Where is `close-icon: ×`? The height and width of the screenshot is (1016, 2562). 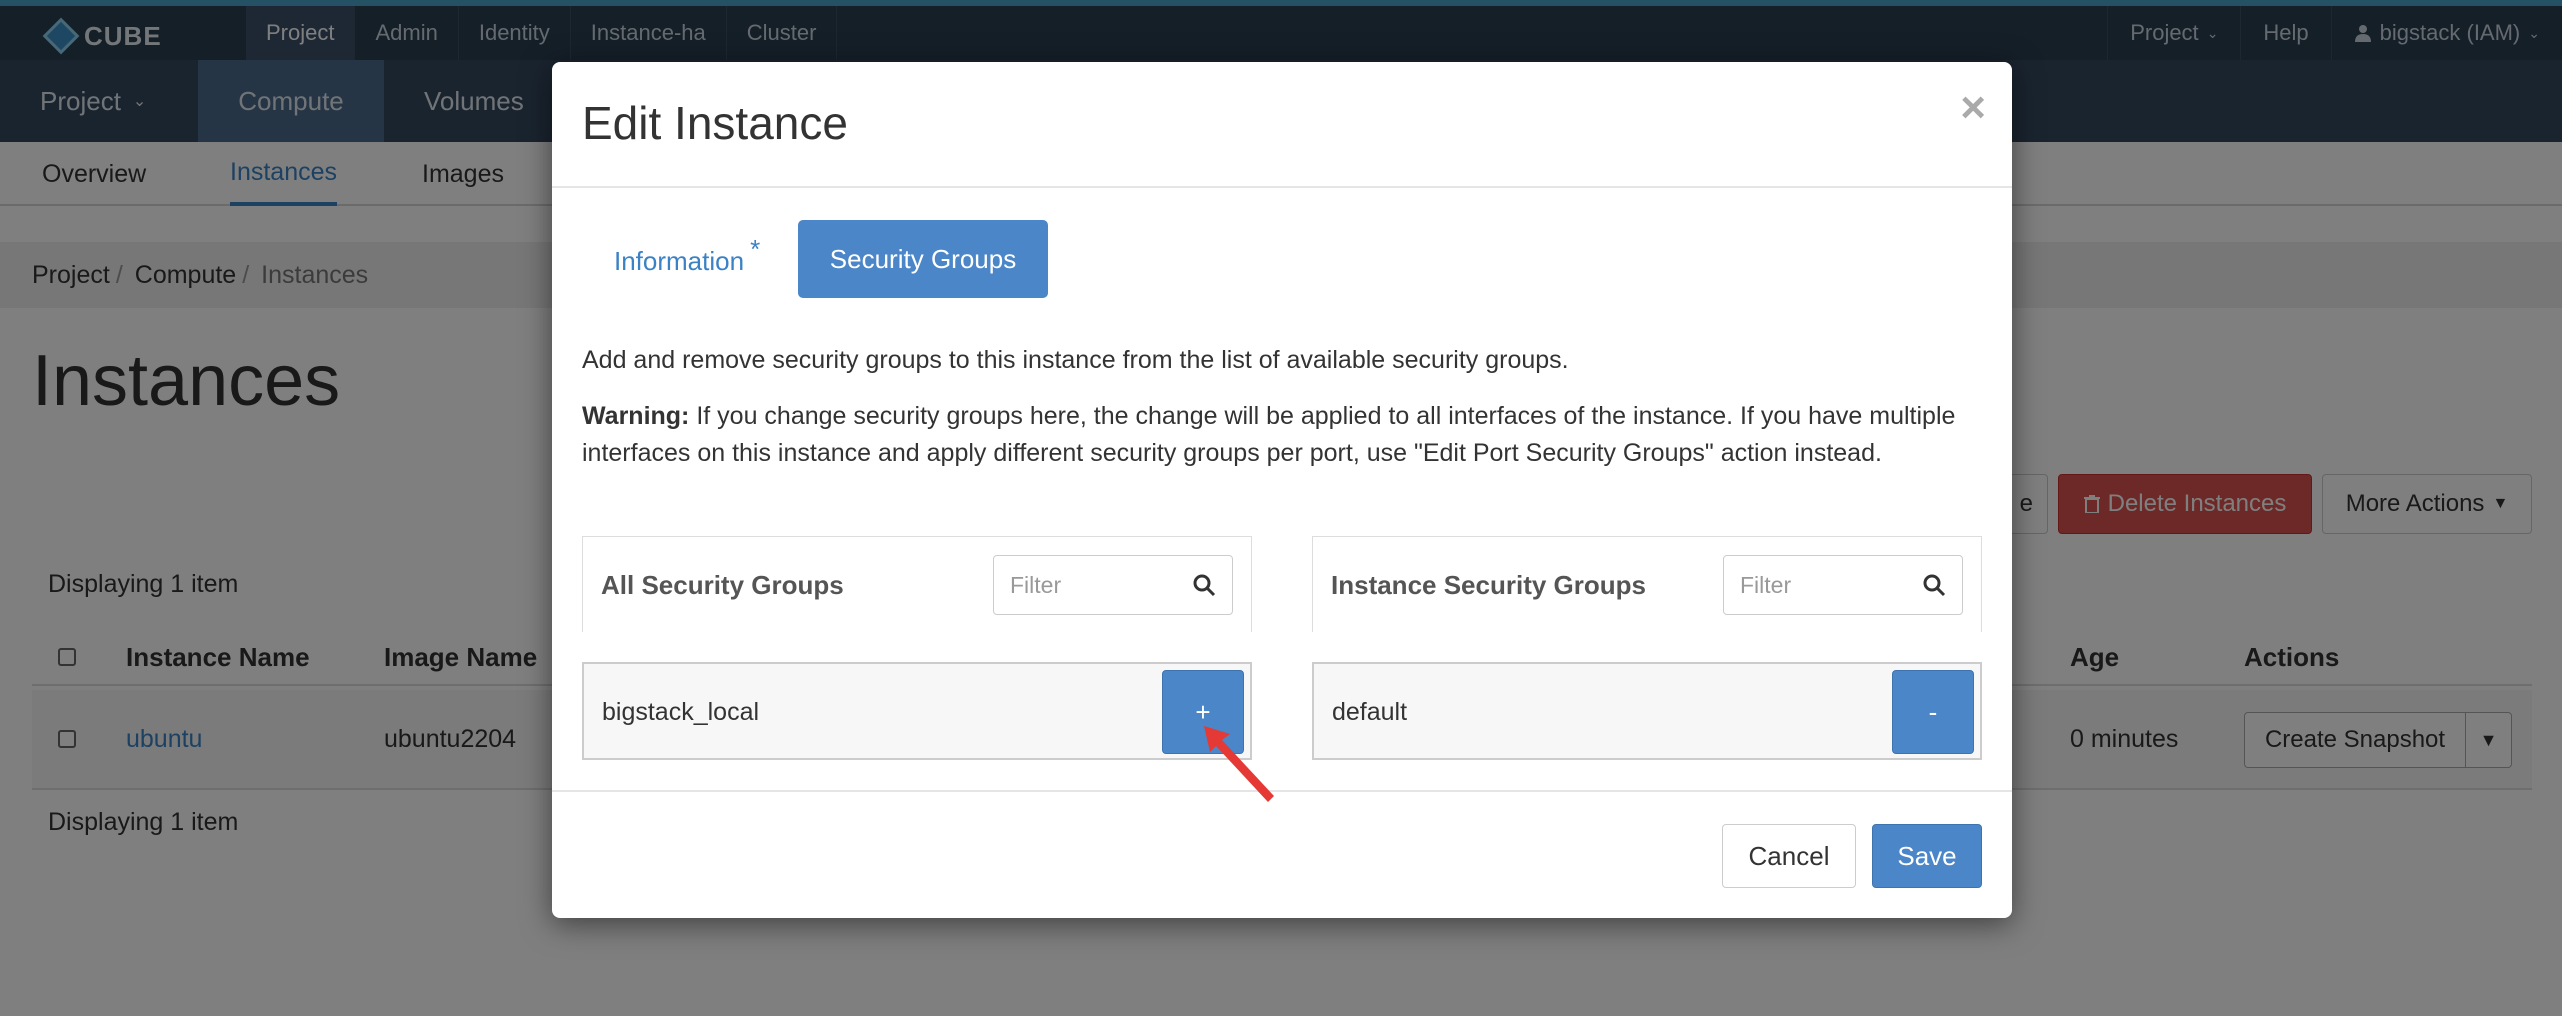 close-icon: × is located at coordinates (1973, 108).